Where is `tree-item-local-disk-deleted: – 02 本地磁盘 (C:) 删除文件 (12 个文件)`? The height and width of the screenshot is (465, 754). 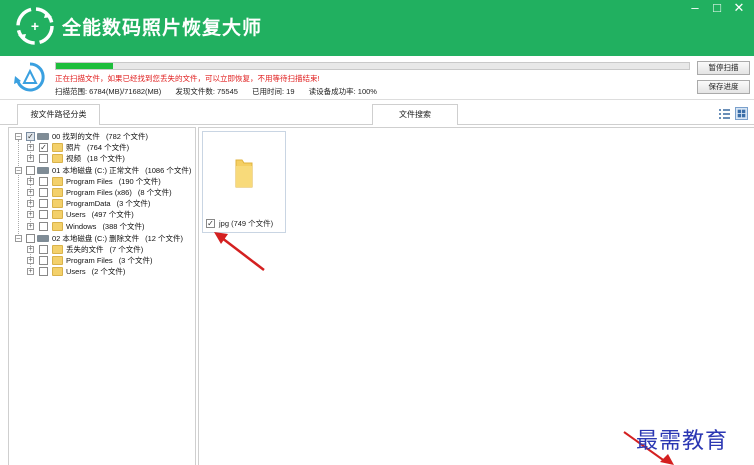
tree-item-local-disk-deleted: – 02 本地磁盘 (C:) 删除文件 (12 个文件) is located at coordinates (102, 238).